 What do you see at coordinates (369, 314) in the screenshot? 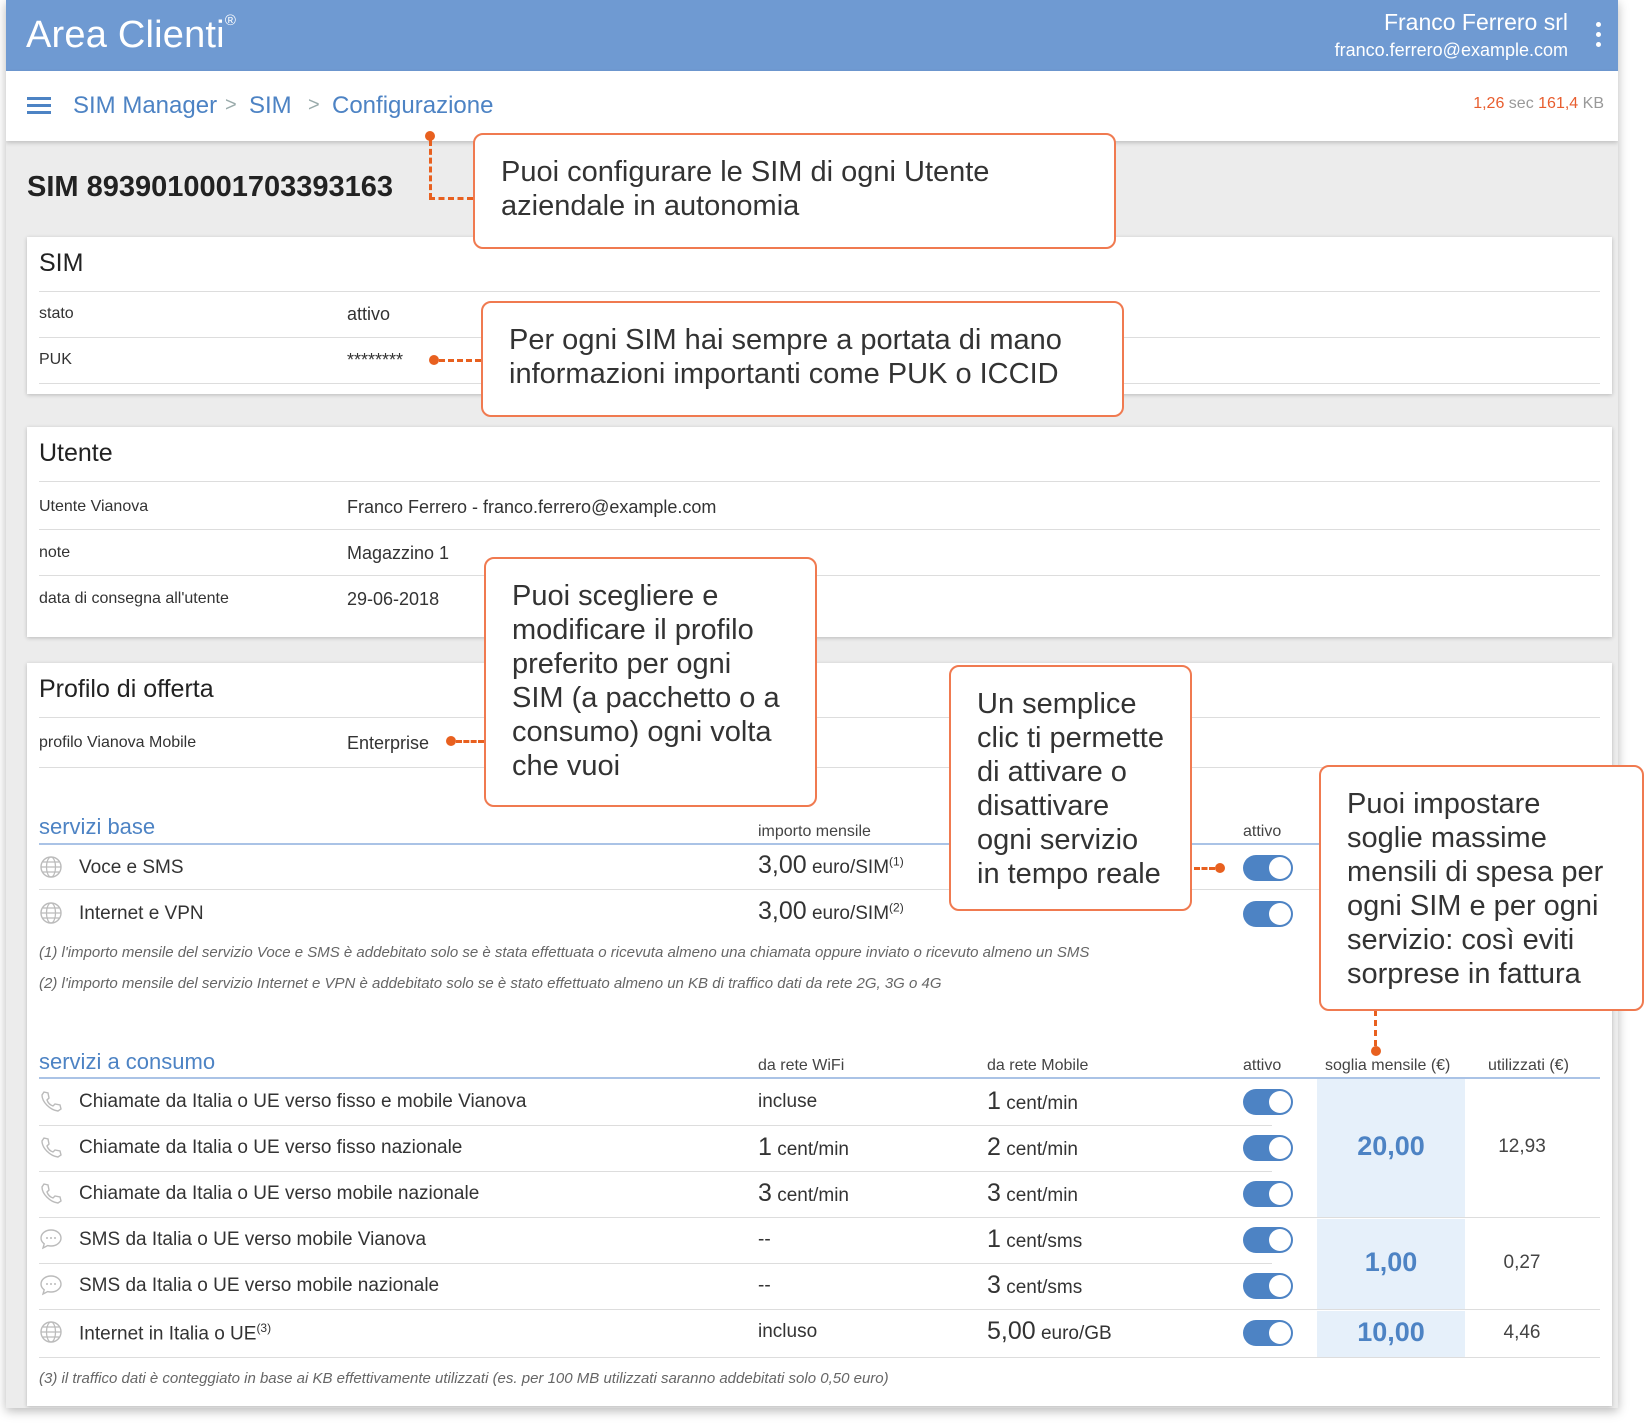
I see `status-value: attivo` at bounding box center [369, 314].